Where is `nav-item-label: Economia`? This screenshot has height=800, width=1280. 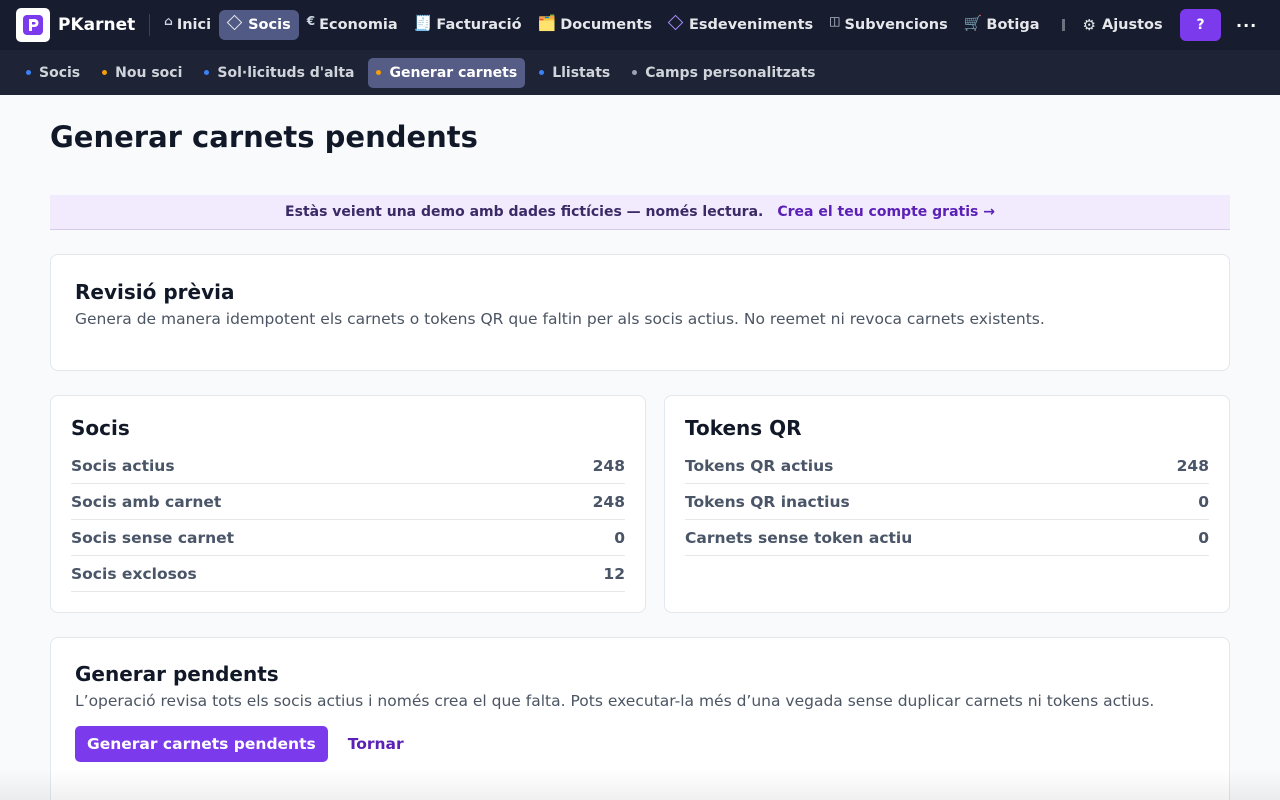
nav-item-label: Economia is located at coordinates (358, 25).